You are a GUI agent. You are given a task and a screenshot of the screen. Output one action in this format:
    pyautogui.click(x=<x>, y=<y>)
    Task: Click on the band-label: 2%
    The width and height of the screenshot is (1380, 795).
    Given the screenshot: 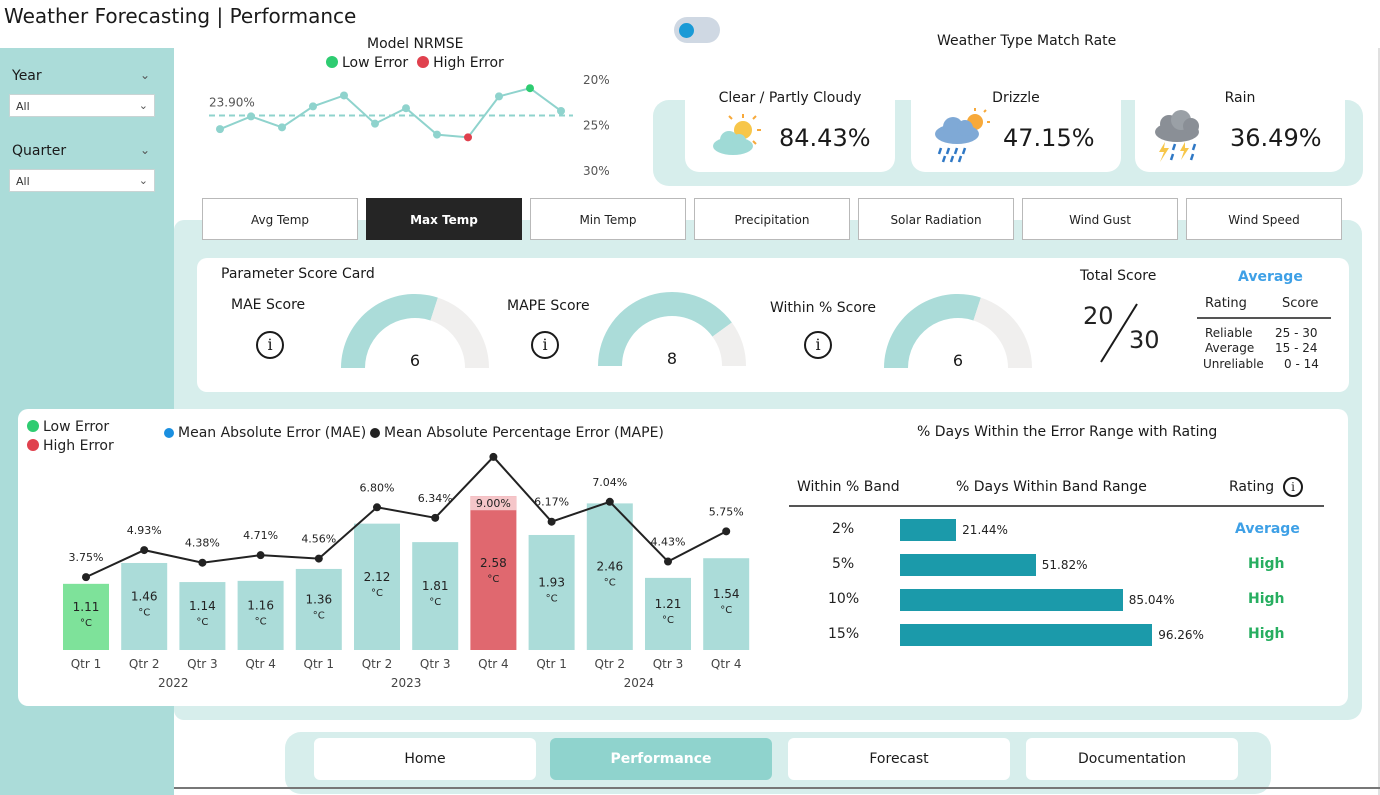 What is the action you would take?
    pyautogui.click(x=843, y=529)
    